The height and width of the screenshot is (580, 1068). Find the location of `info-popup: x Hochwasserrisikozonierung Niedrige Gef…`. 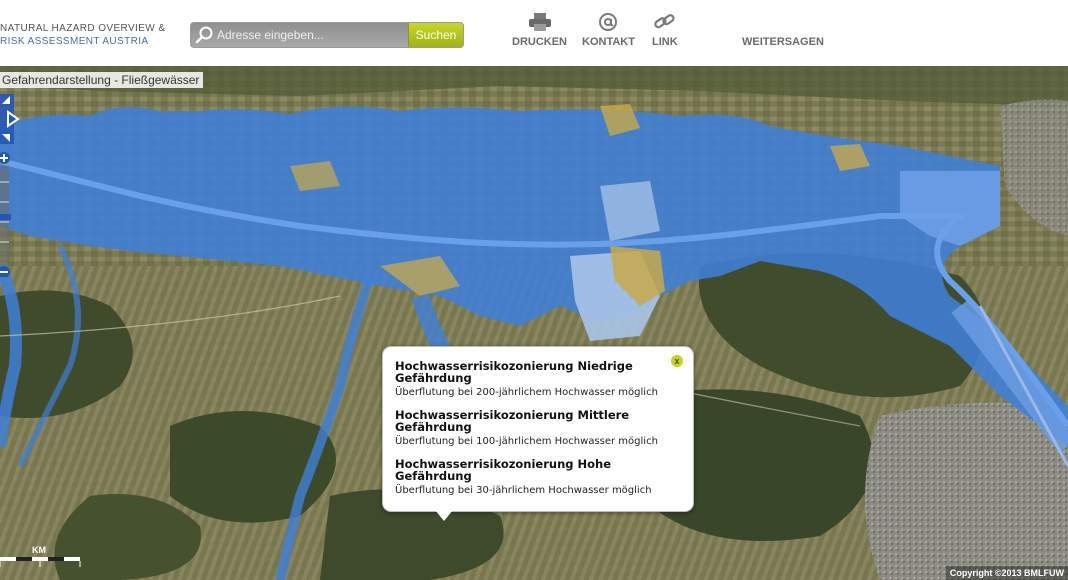

info-popup: x Hochwasserrisikozonierung Niedrige Gef… is located at coordinates (538, 433).